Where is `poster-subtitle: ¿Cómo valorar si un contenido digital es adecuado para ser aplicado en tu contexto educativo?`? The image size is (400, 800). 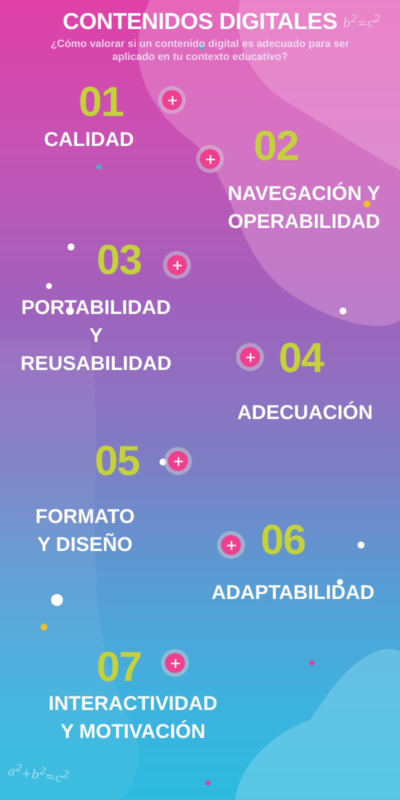
poster-subtitle: ¿Cómo valorar si un contenido digital es adecuado para ser aplicado en tu contexto educativo? is located at coordinates (200, 51).